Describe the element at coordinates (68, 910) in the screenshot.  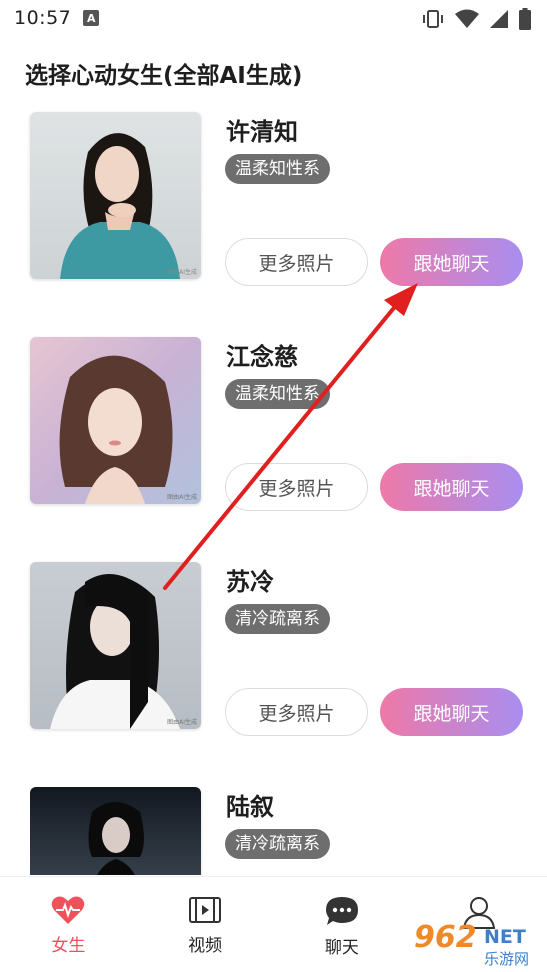
I see `heart-pulse-icon` at that location.